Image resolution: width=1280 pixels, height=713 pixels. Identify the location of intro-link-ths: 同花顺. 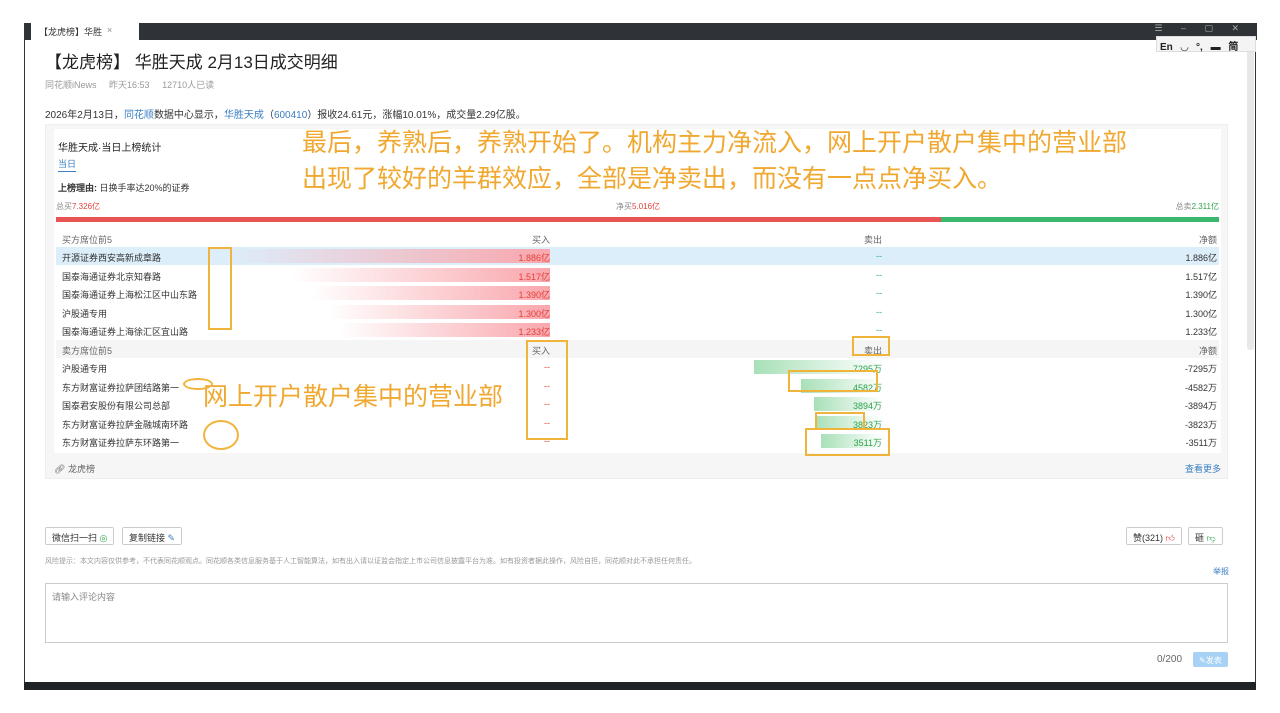
(139, 115).